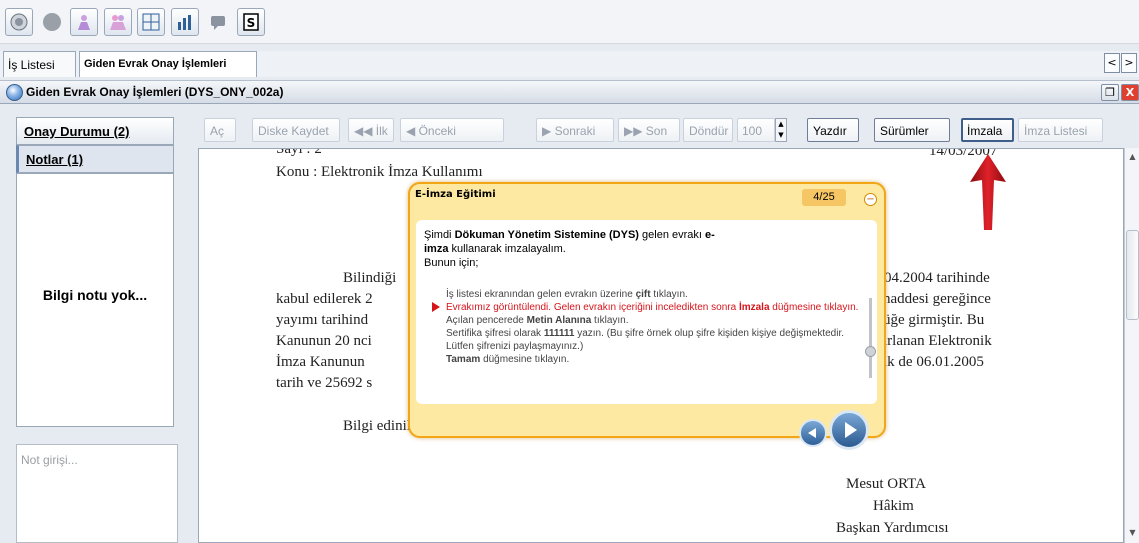 The height and width of the screenshot is (543, 1139). What do you see at coordinates (672, 235) in the screenshot?
I see `intro-text: gelen evrakı` at bounding box center [672, 235].